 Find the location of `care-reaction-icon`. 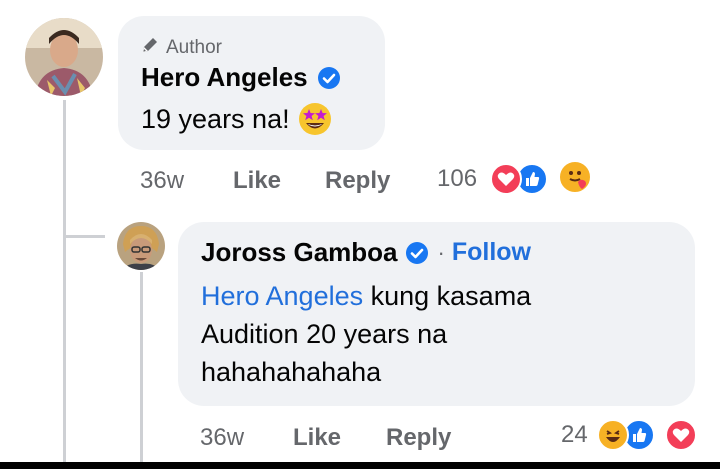

care-reaction-icon is located at coordinates (575, 177).